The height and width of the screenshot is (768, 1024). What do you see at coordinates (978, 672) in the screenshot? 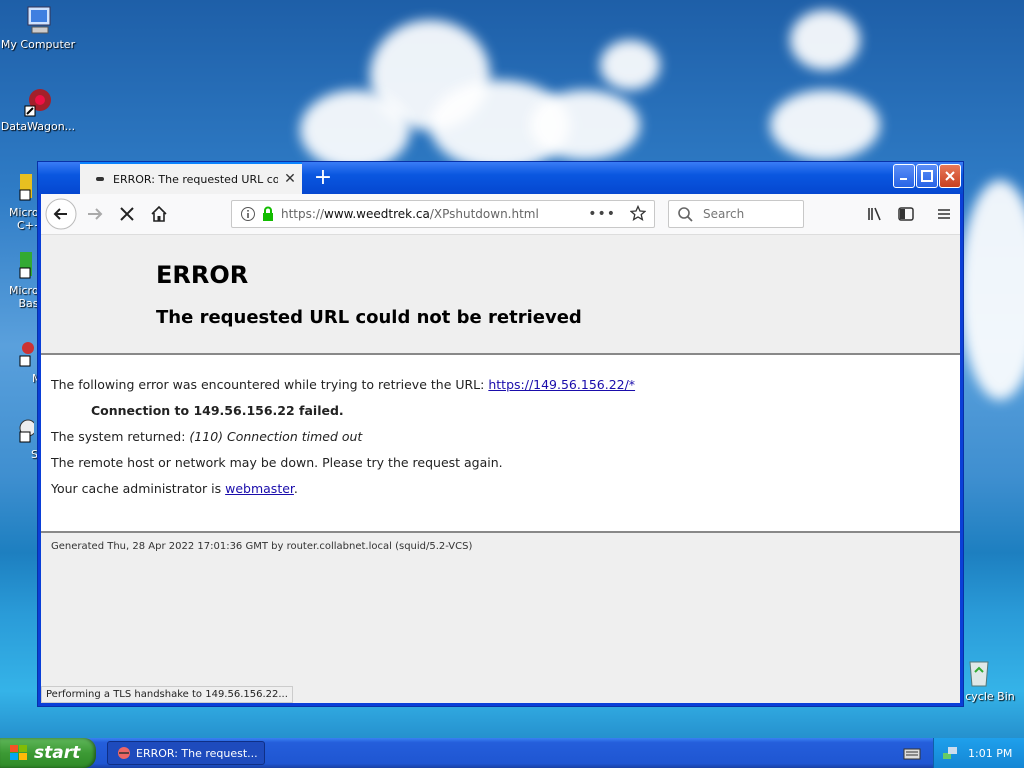
I see `recycle-bin-icon-image` at bounding box center [978, 672].